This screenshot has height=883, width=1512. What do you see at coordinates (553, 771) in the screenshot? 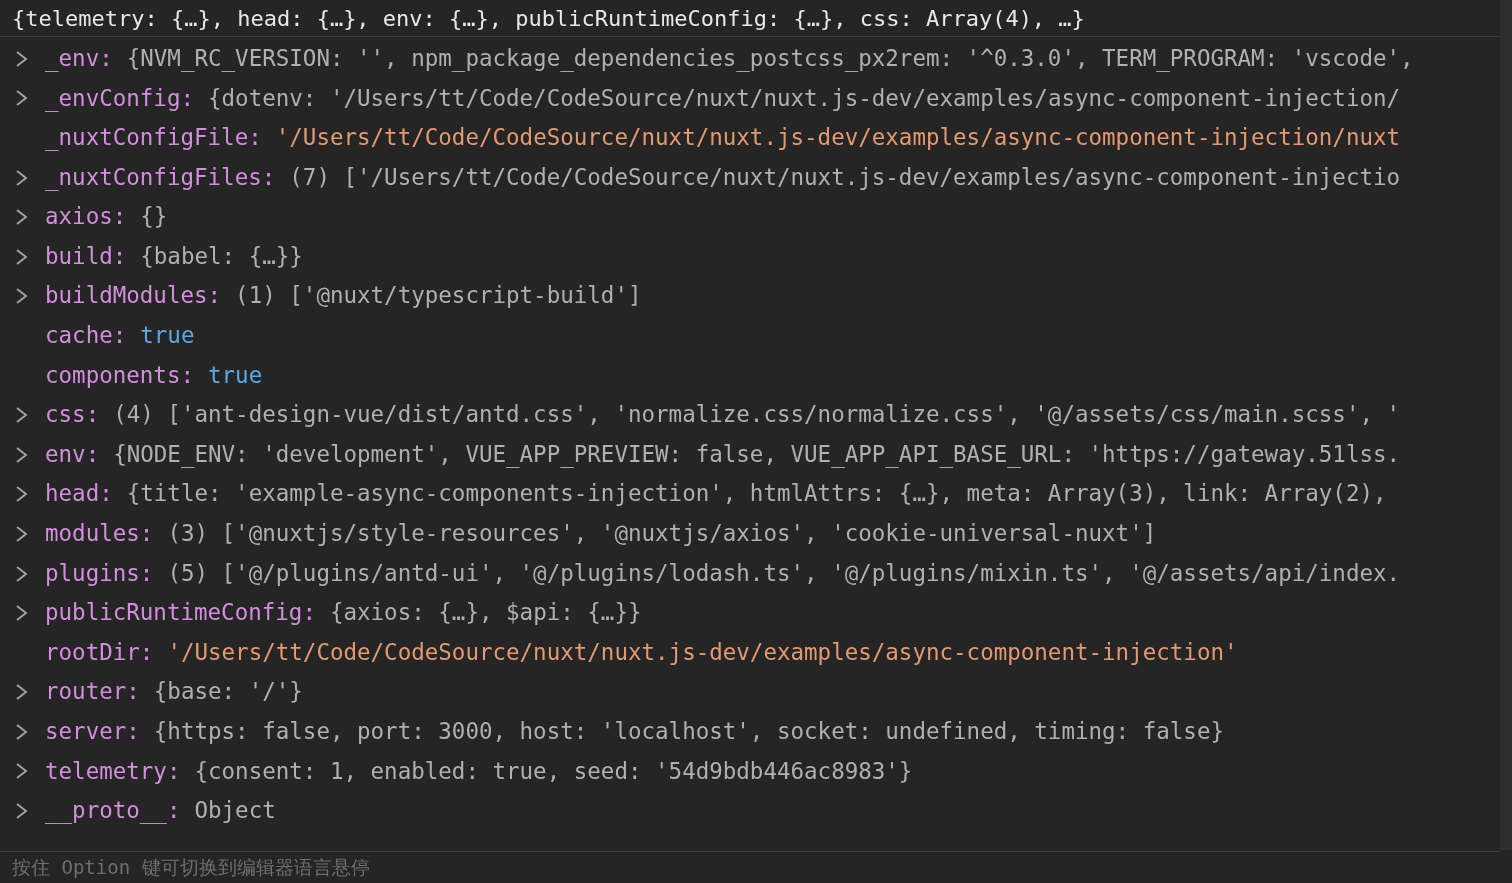
I see `property-value: {consent: 1, enabled: true, seed: '54d9bdb446ac8983'}` at bounding box center [553, 771].